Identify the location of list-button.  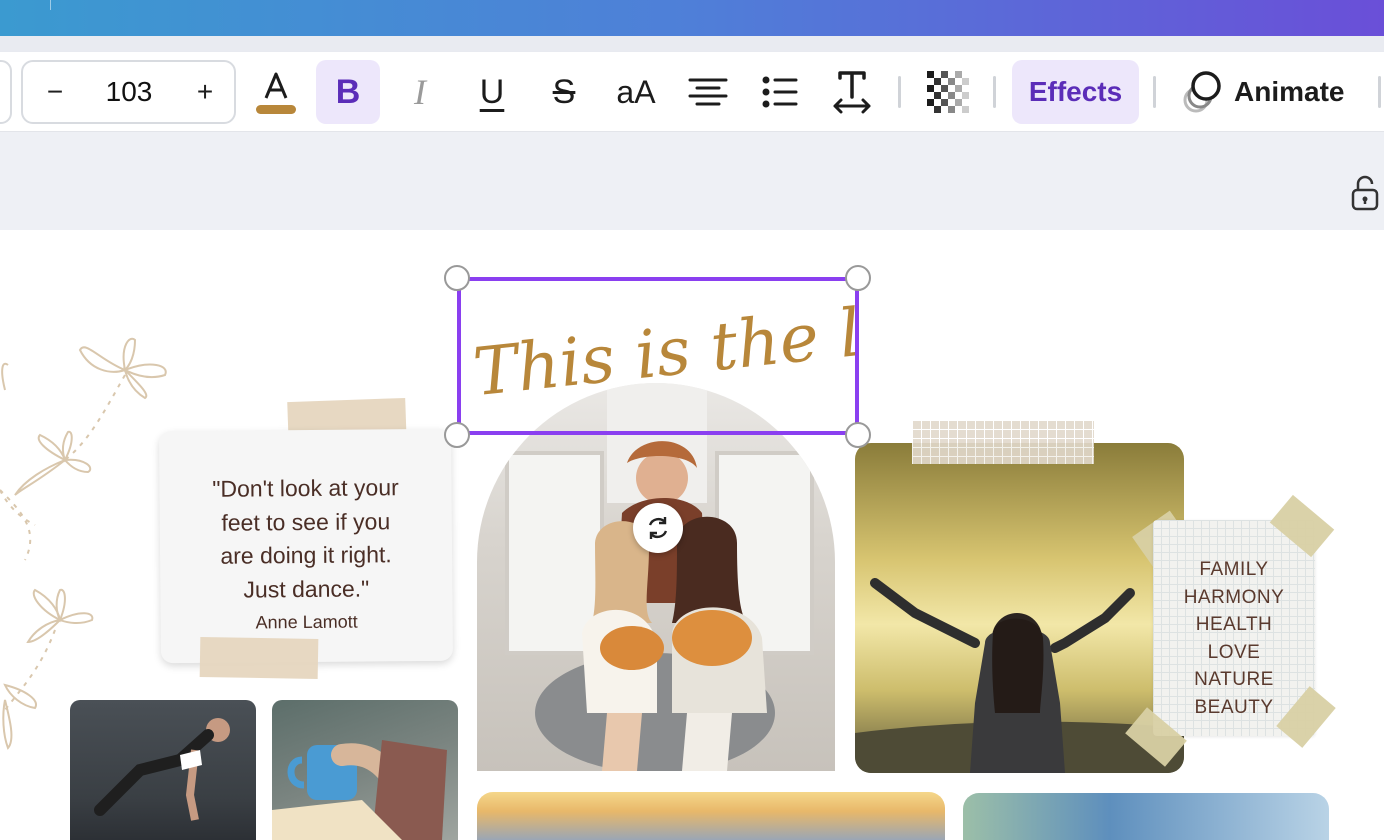
(780, 92).